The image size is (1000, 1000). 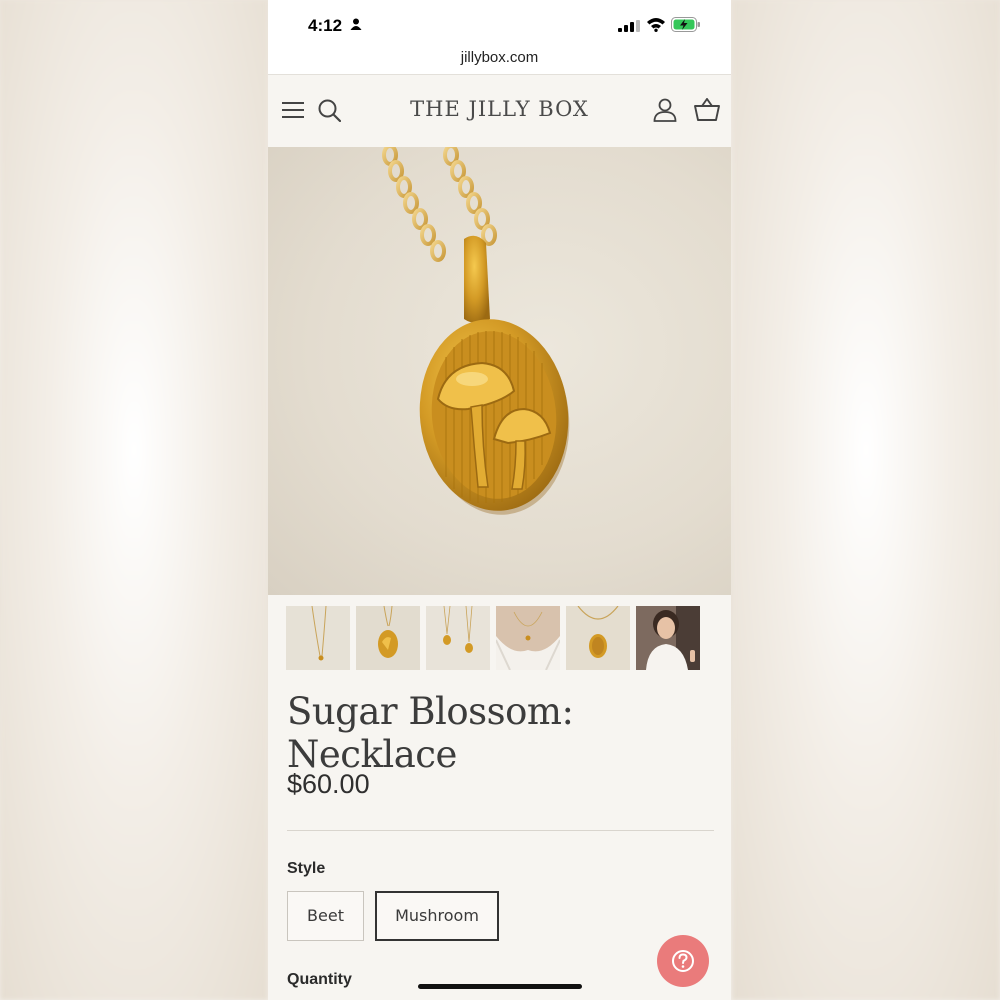 I want to click on browser-url-bar: jillybox.com, so click(x=499, y=59).